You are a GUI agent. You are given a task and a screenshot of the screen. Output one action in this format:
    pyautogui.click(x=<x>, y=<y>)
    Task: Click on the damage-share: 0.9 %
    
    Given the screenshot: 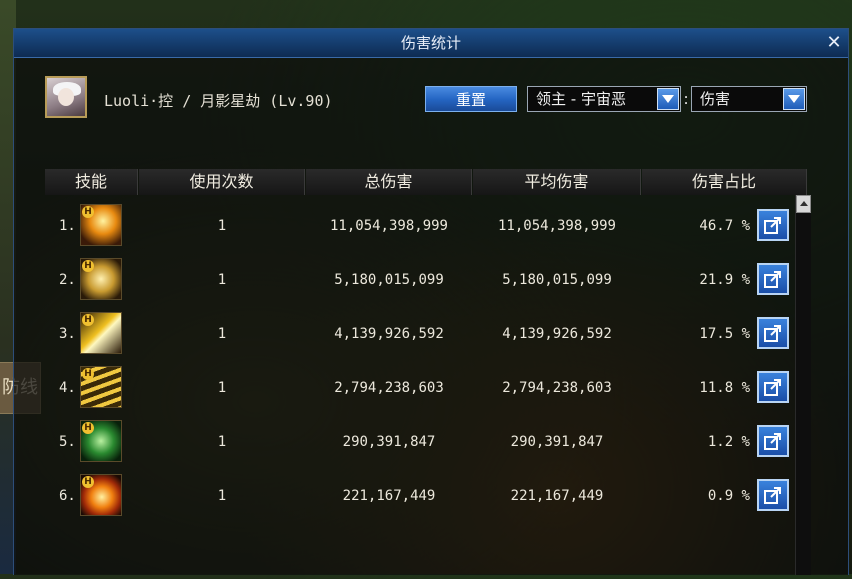 What is the action you would take?
    pyautogui.click(x=728, y=496)
    